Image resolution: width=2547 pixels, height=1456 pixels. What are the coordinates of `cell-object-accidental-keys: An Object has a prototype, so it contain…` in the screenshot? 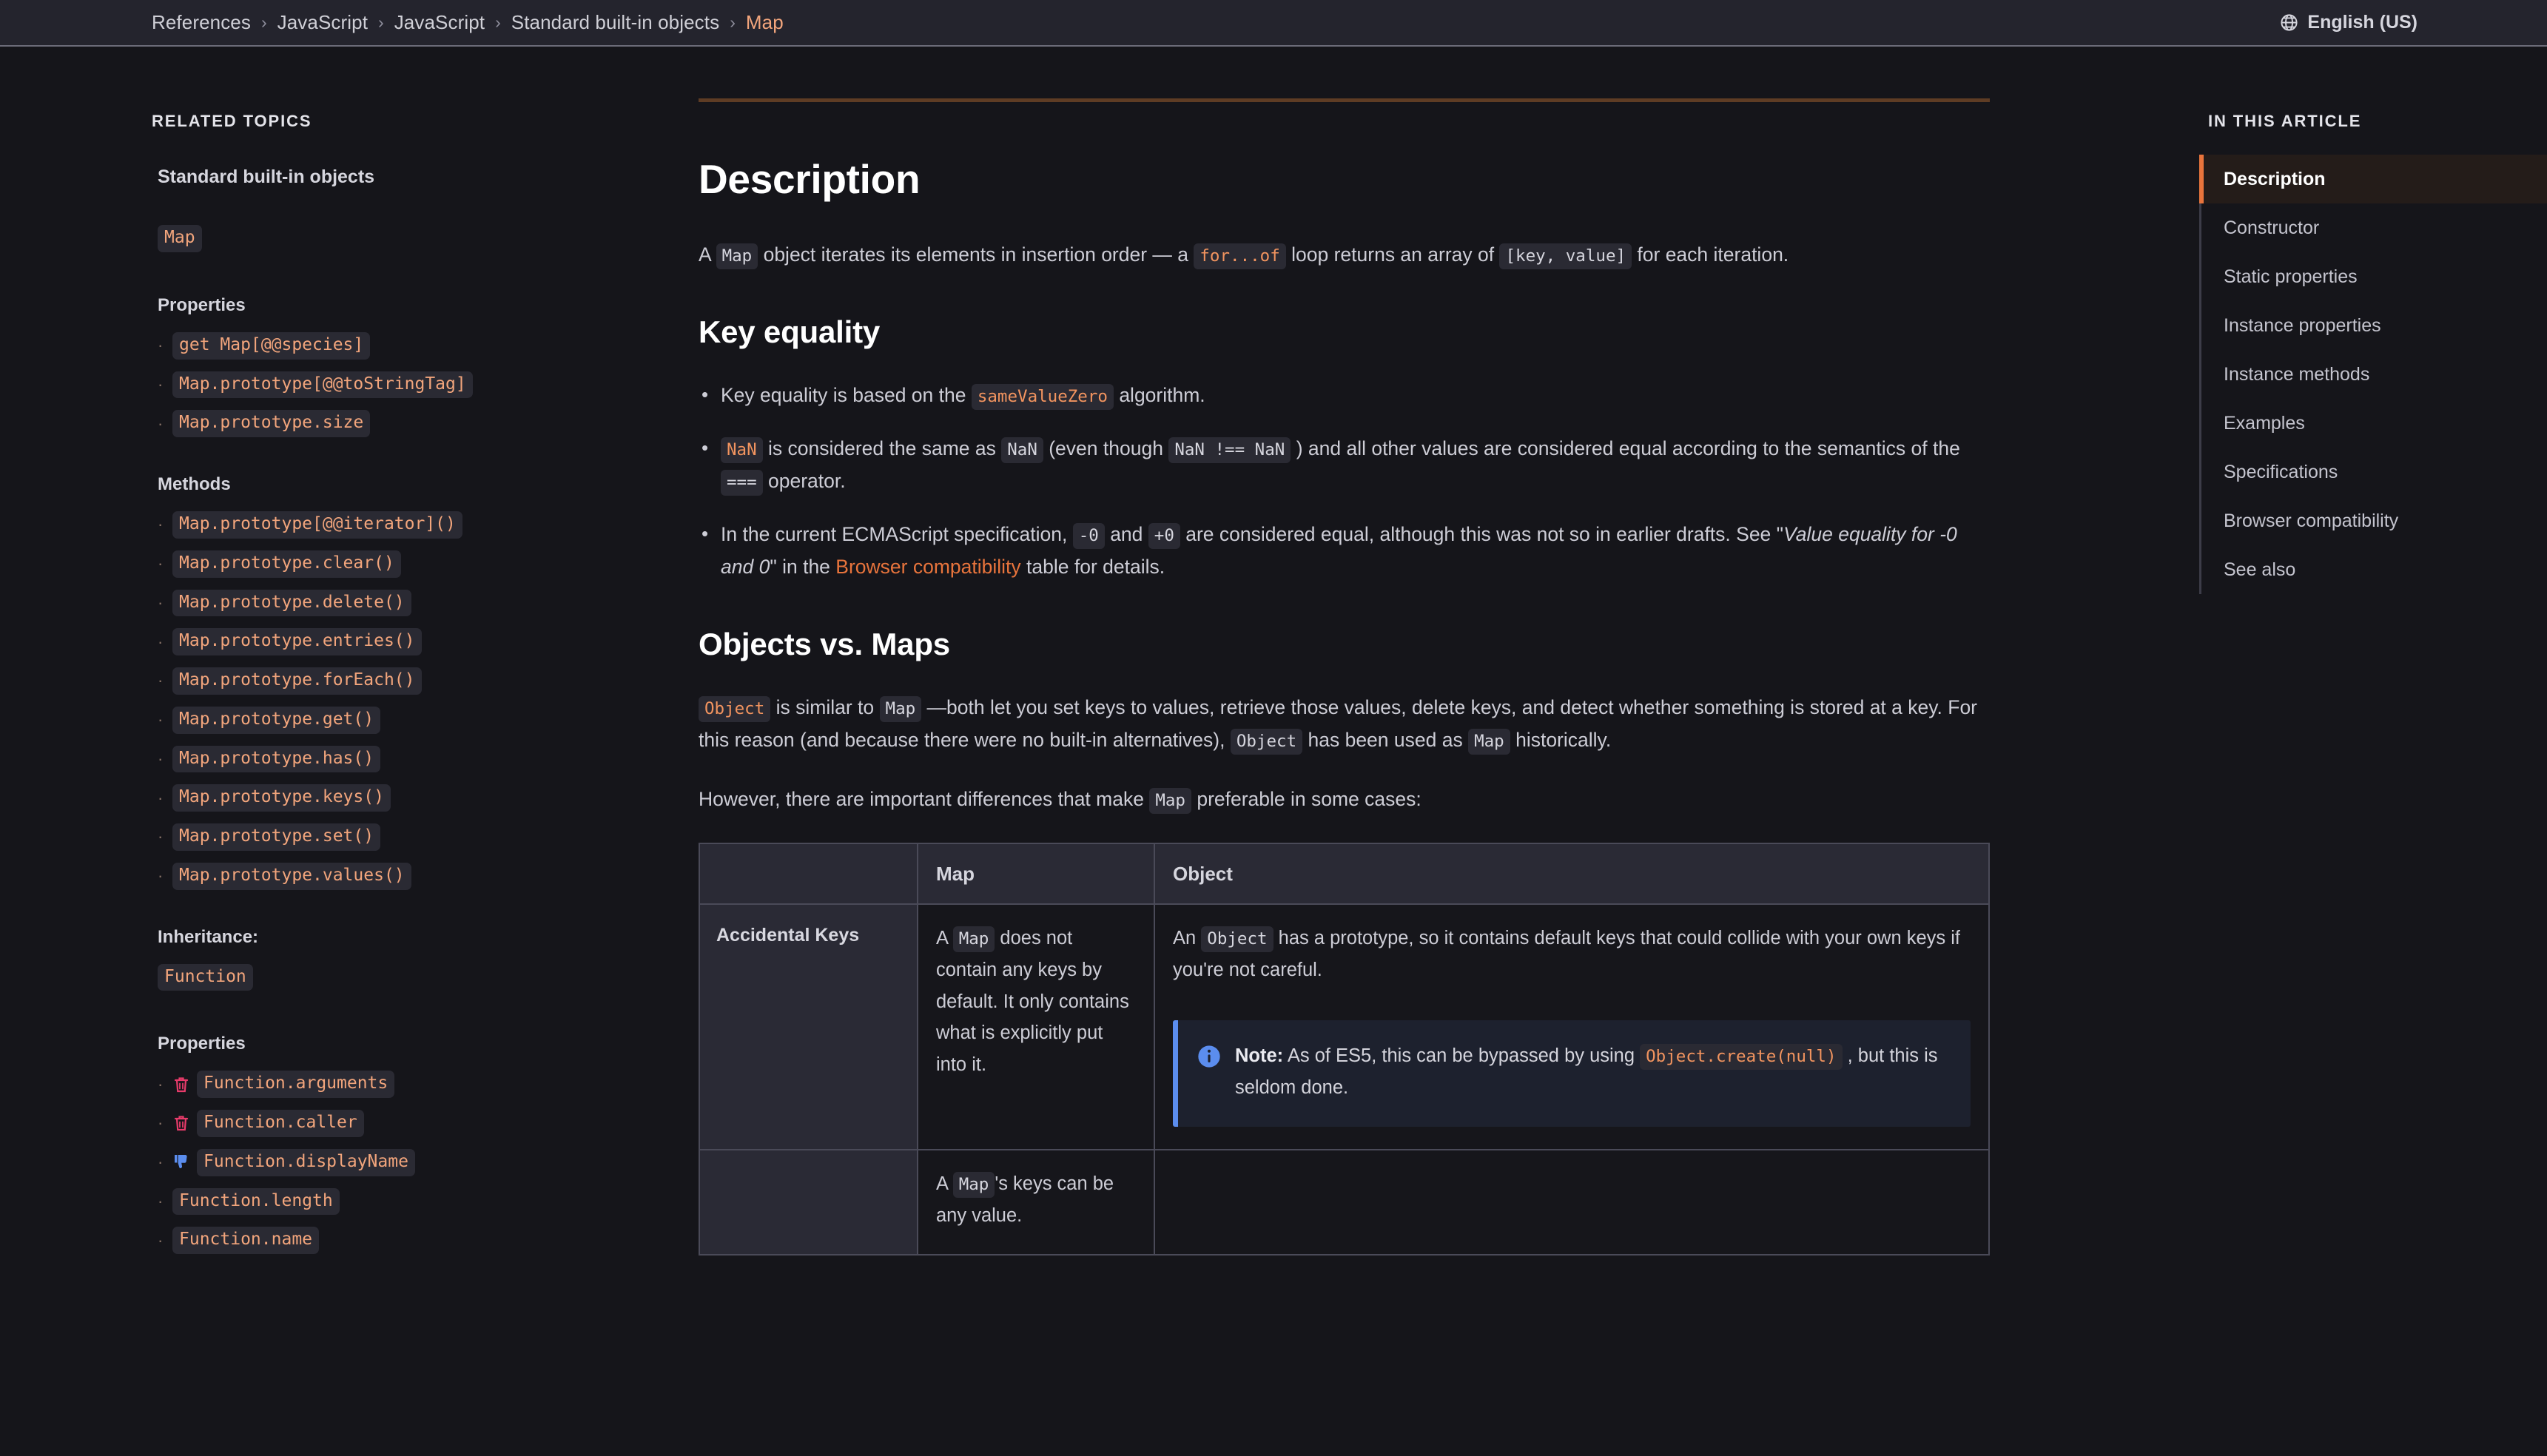 It's located at (1572, 1027).